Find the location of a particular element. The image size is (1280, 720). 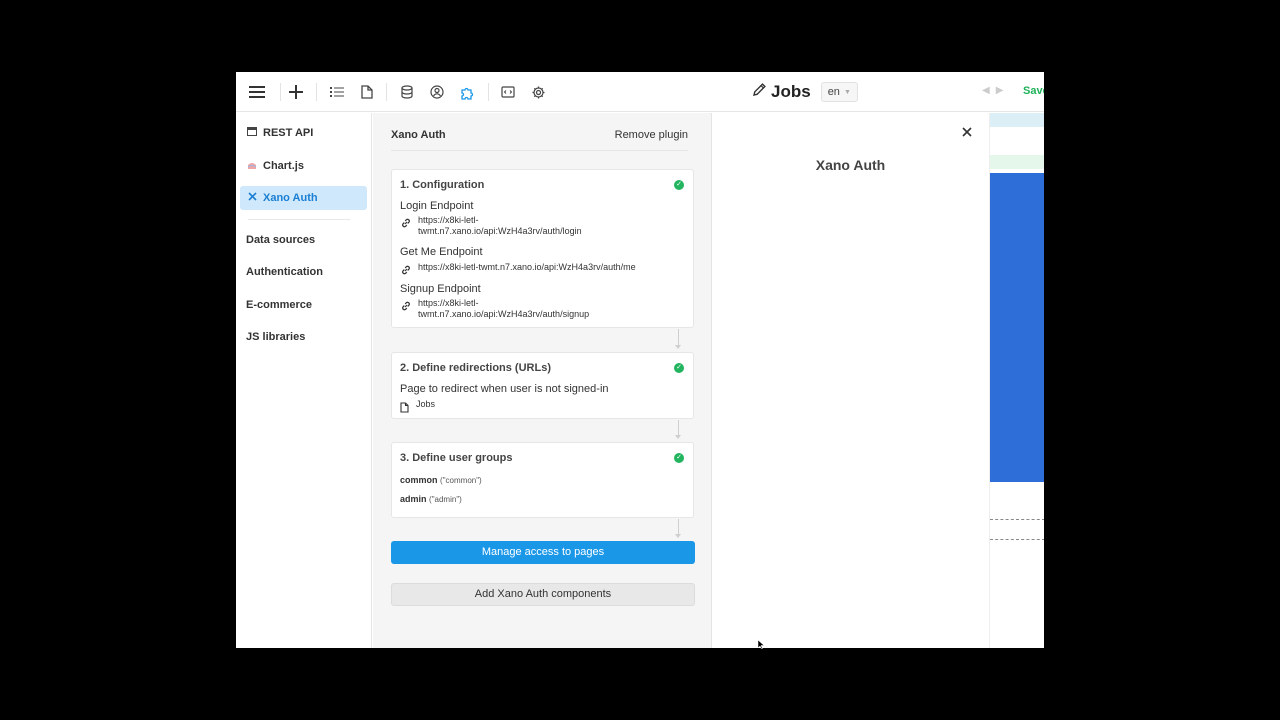

edit-pencil-icon is located at coordinates (759, 92).